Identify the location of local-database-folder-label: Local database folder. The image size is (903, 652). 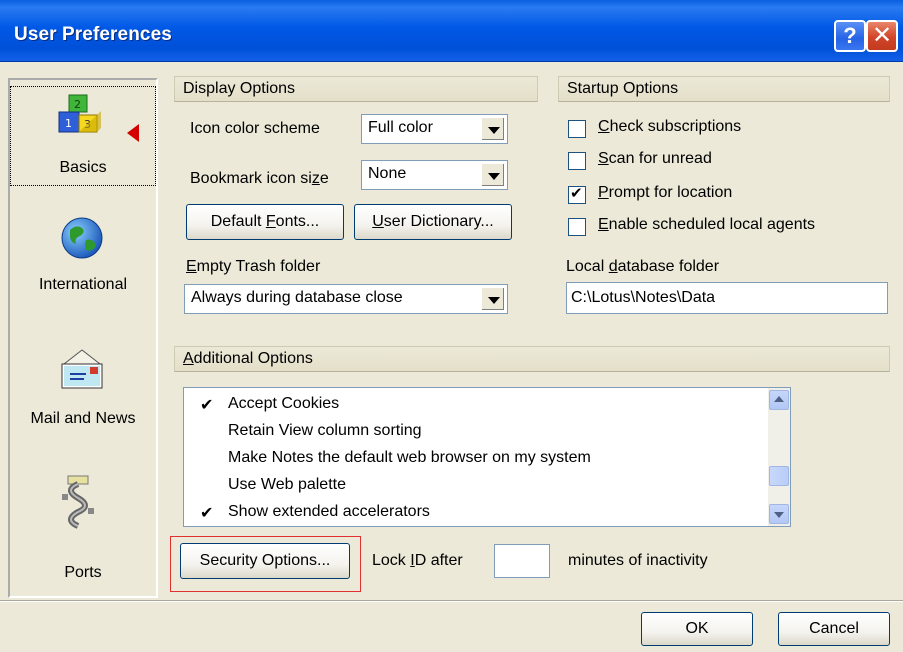
(643, 266).